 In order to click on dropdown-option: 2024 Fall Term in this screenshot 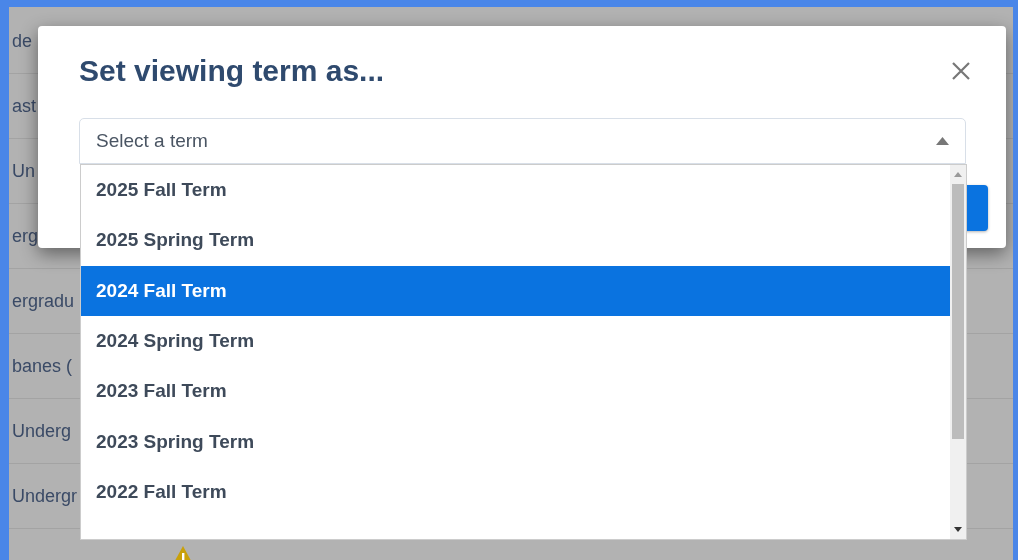, I will do `click(515, 290)`.